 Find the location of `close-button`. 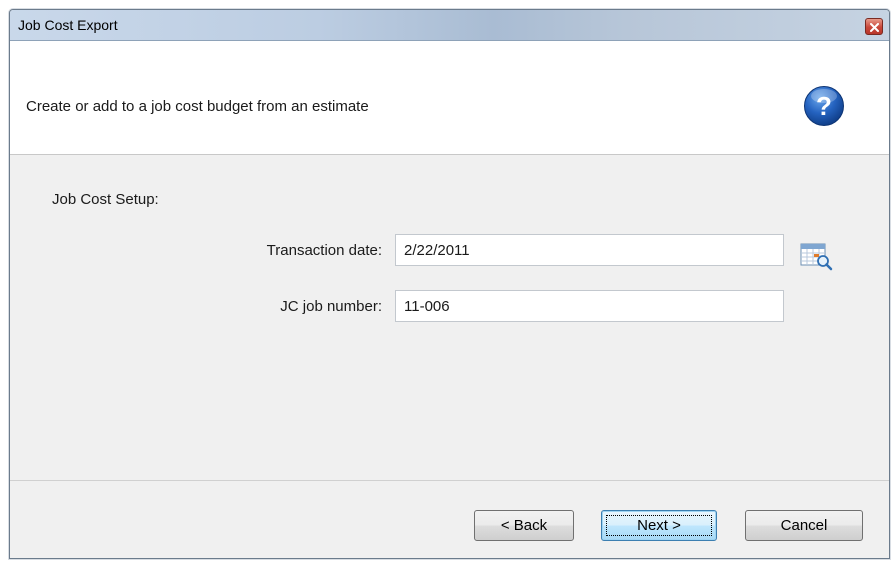

close-button is located at coordinates (874, 26).